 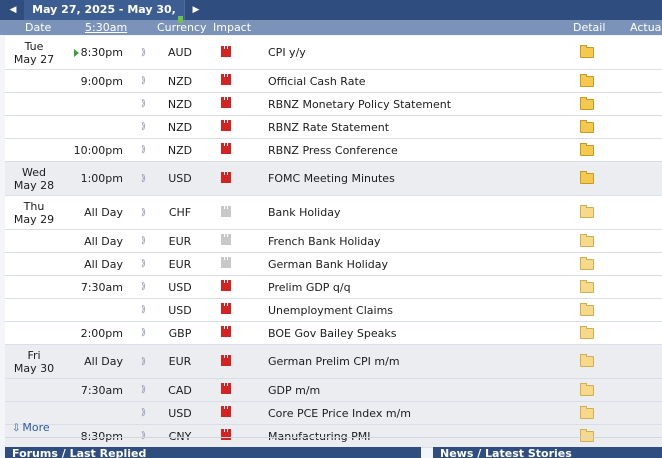 I want to click on date-cell: Tue May 27, so click(x=34, y=52).